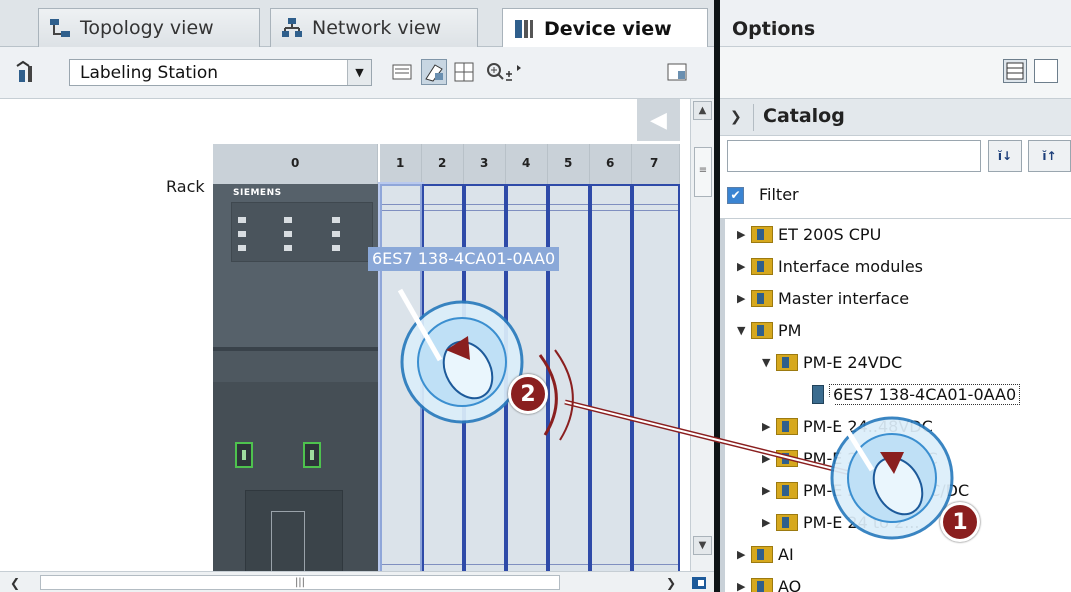 The width and height of the screenshot is (1071, 592). I want to click on tree-item-pm-e-24-48vdc: ▶ PM-E 24..48VDC, so click(847, 426).